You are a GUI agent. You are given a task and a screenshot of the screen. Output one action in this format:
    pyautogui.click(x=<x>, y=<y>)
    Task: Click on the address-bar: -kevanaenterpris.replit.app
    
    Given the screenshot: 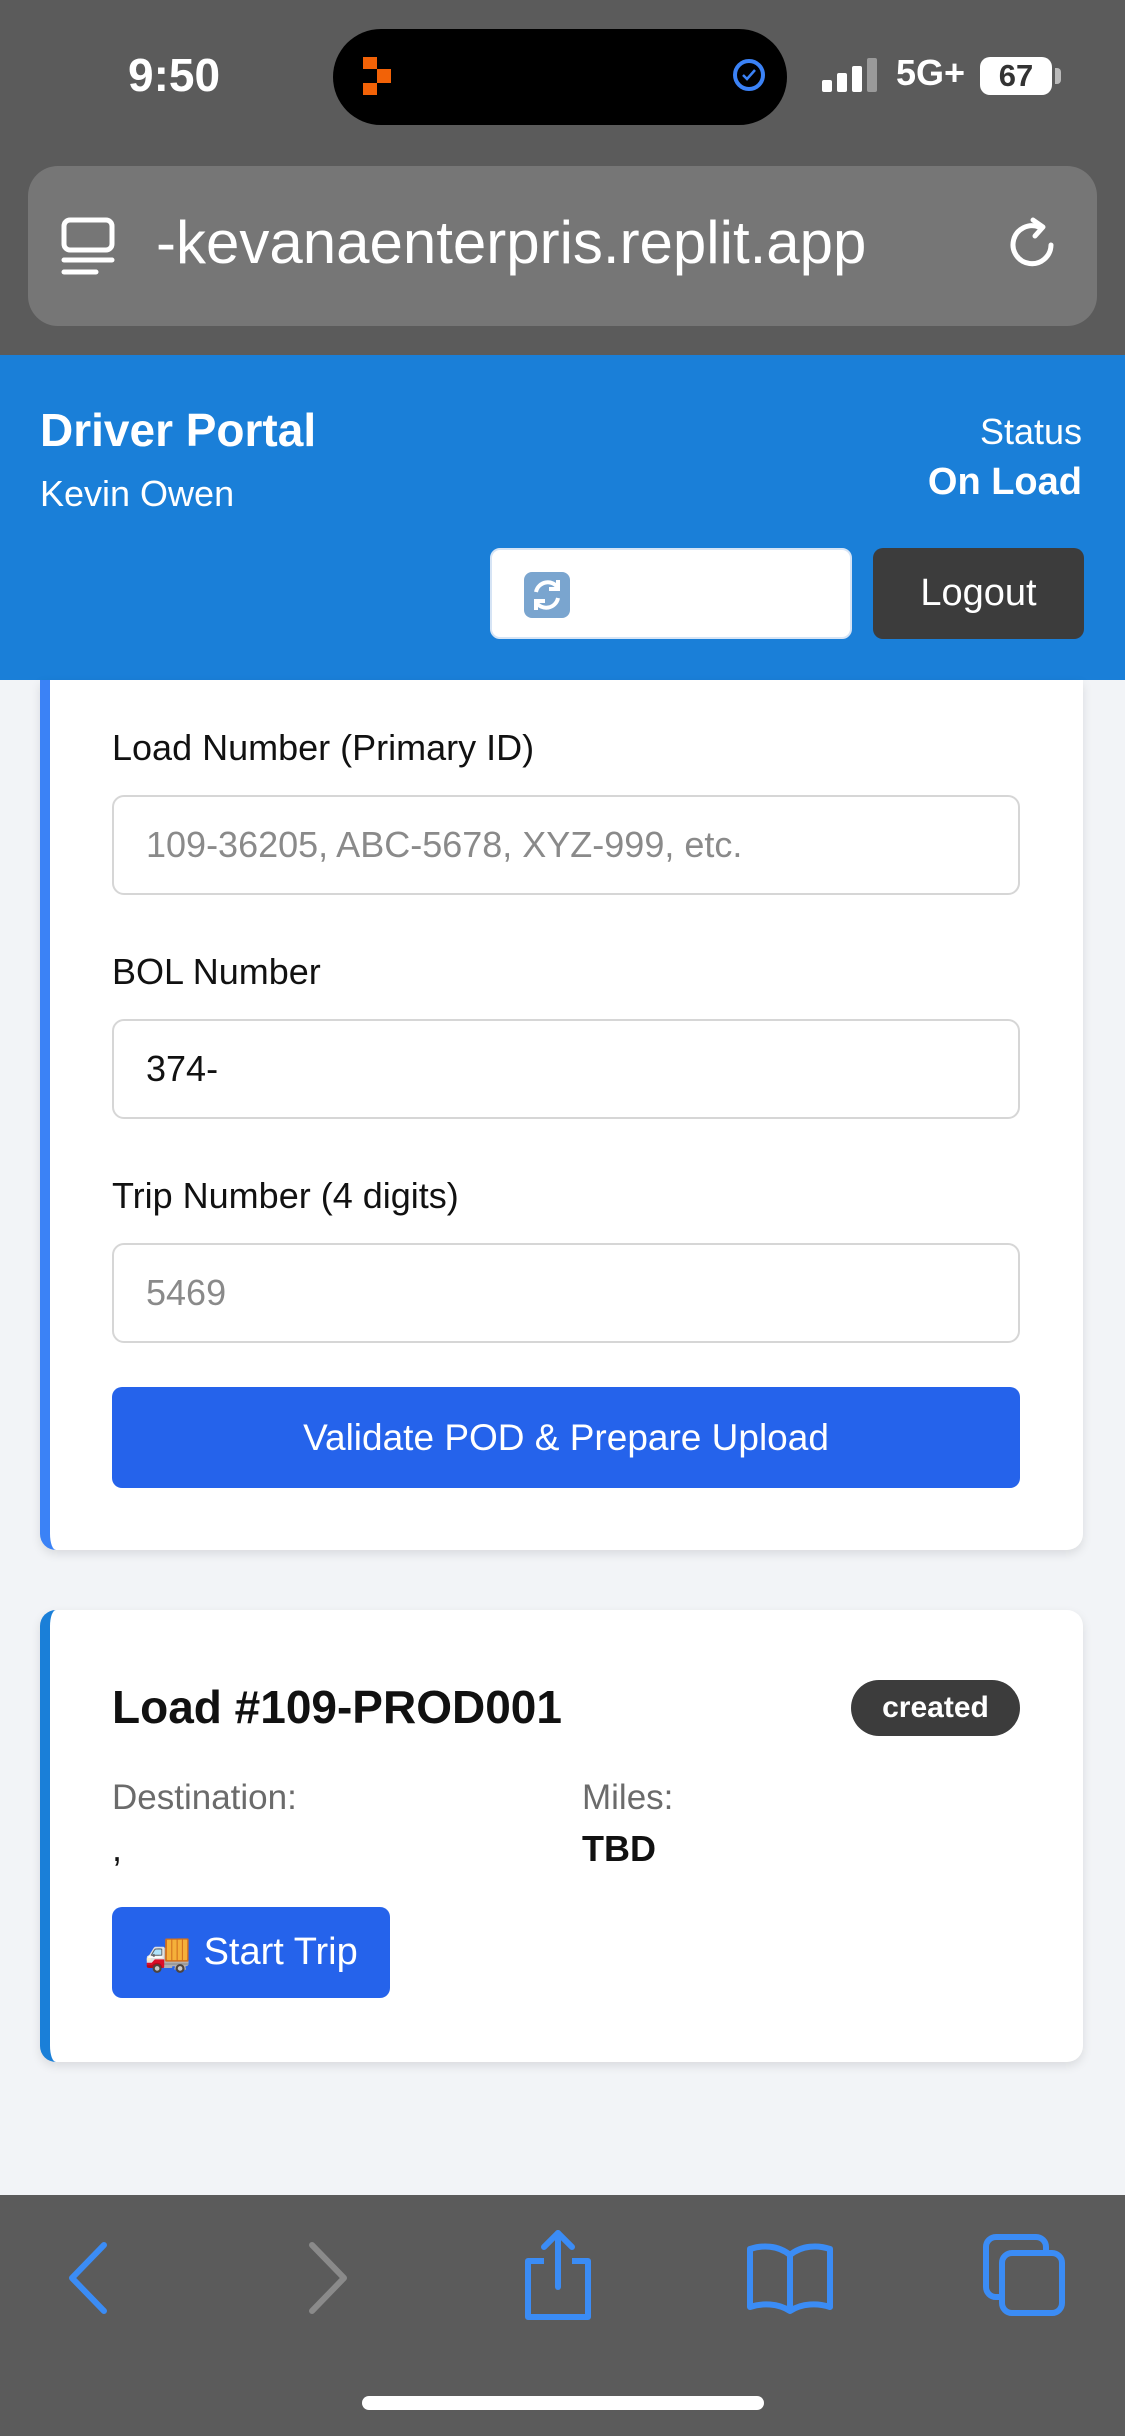 What is the action you would take?
    pyautogui.click(x=562, y=246)
    